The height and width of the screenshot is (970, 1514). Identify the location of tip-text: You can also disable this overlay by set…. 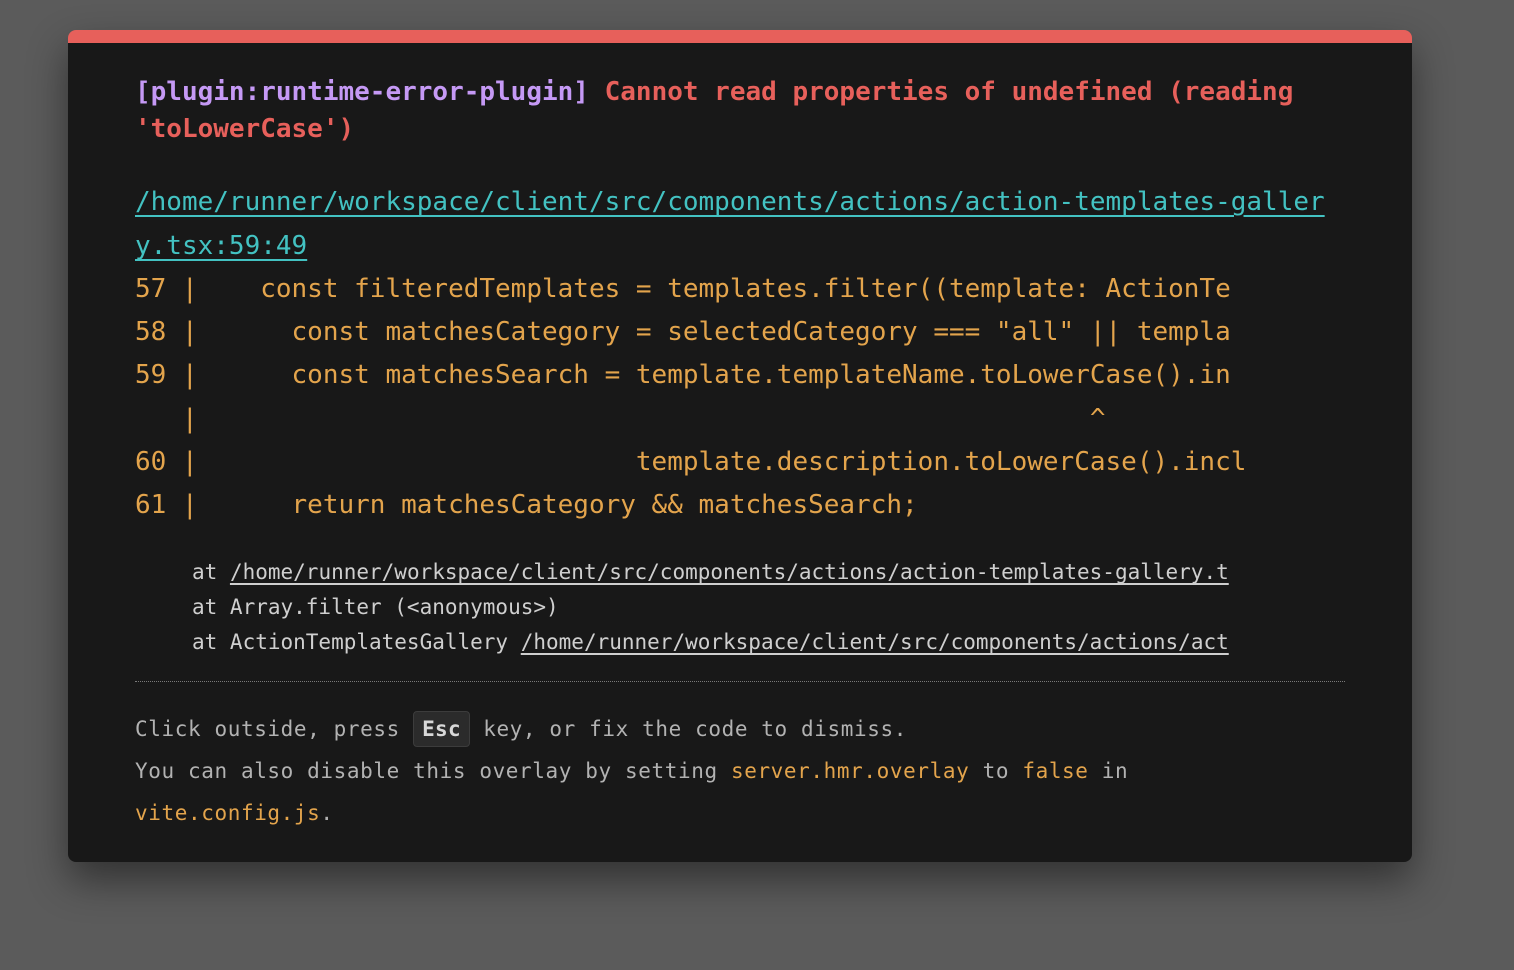
(433, 771).